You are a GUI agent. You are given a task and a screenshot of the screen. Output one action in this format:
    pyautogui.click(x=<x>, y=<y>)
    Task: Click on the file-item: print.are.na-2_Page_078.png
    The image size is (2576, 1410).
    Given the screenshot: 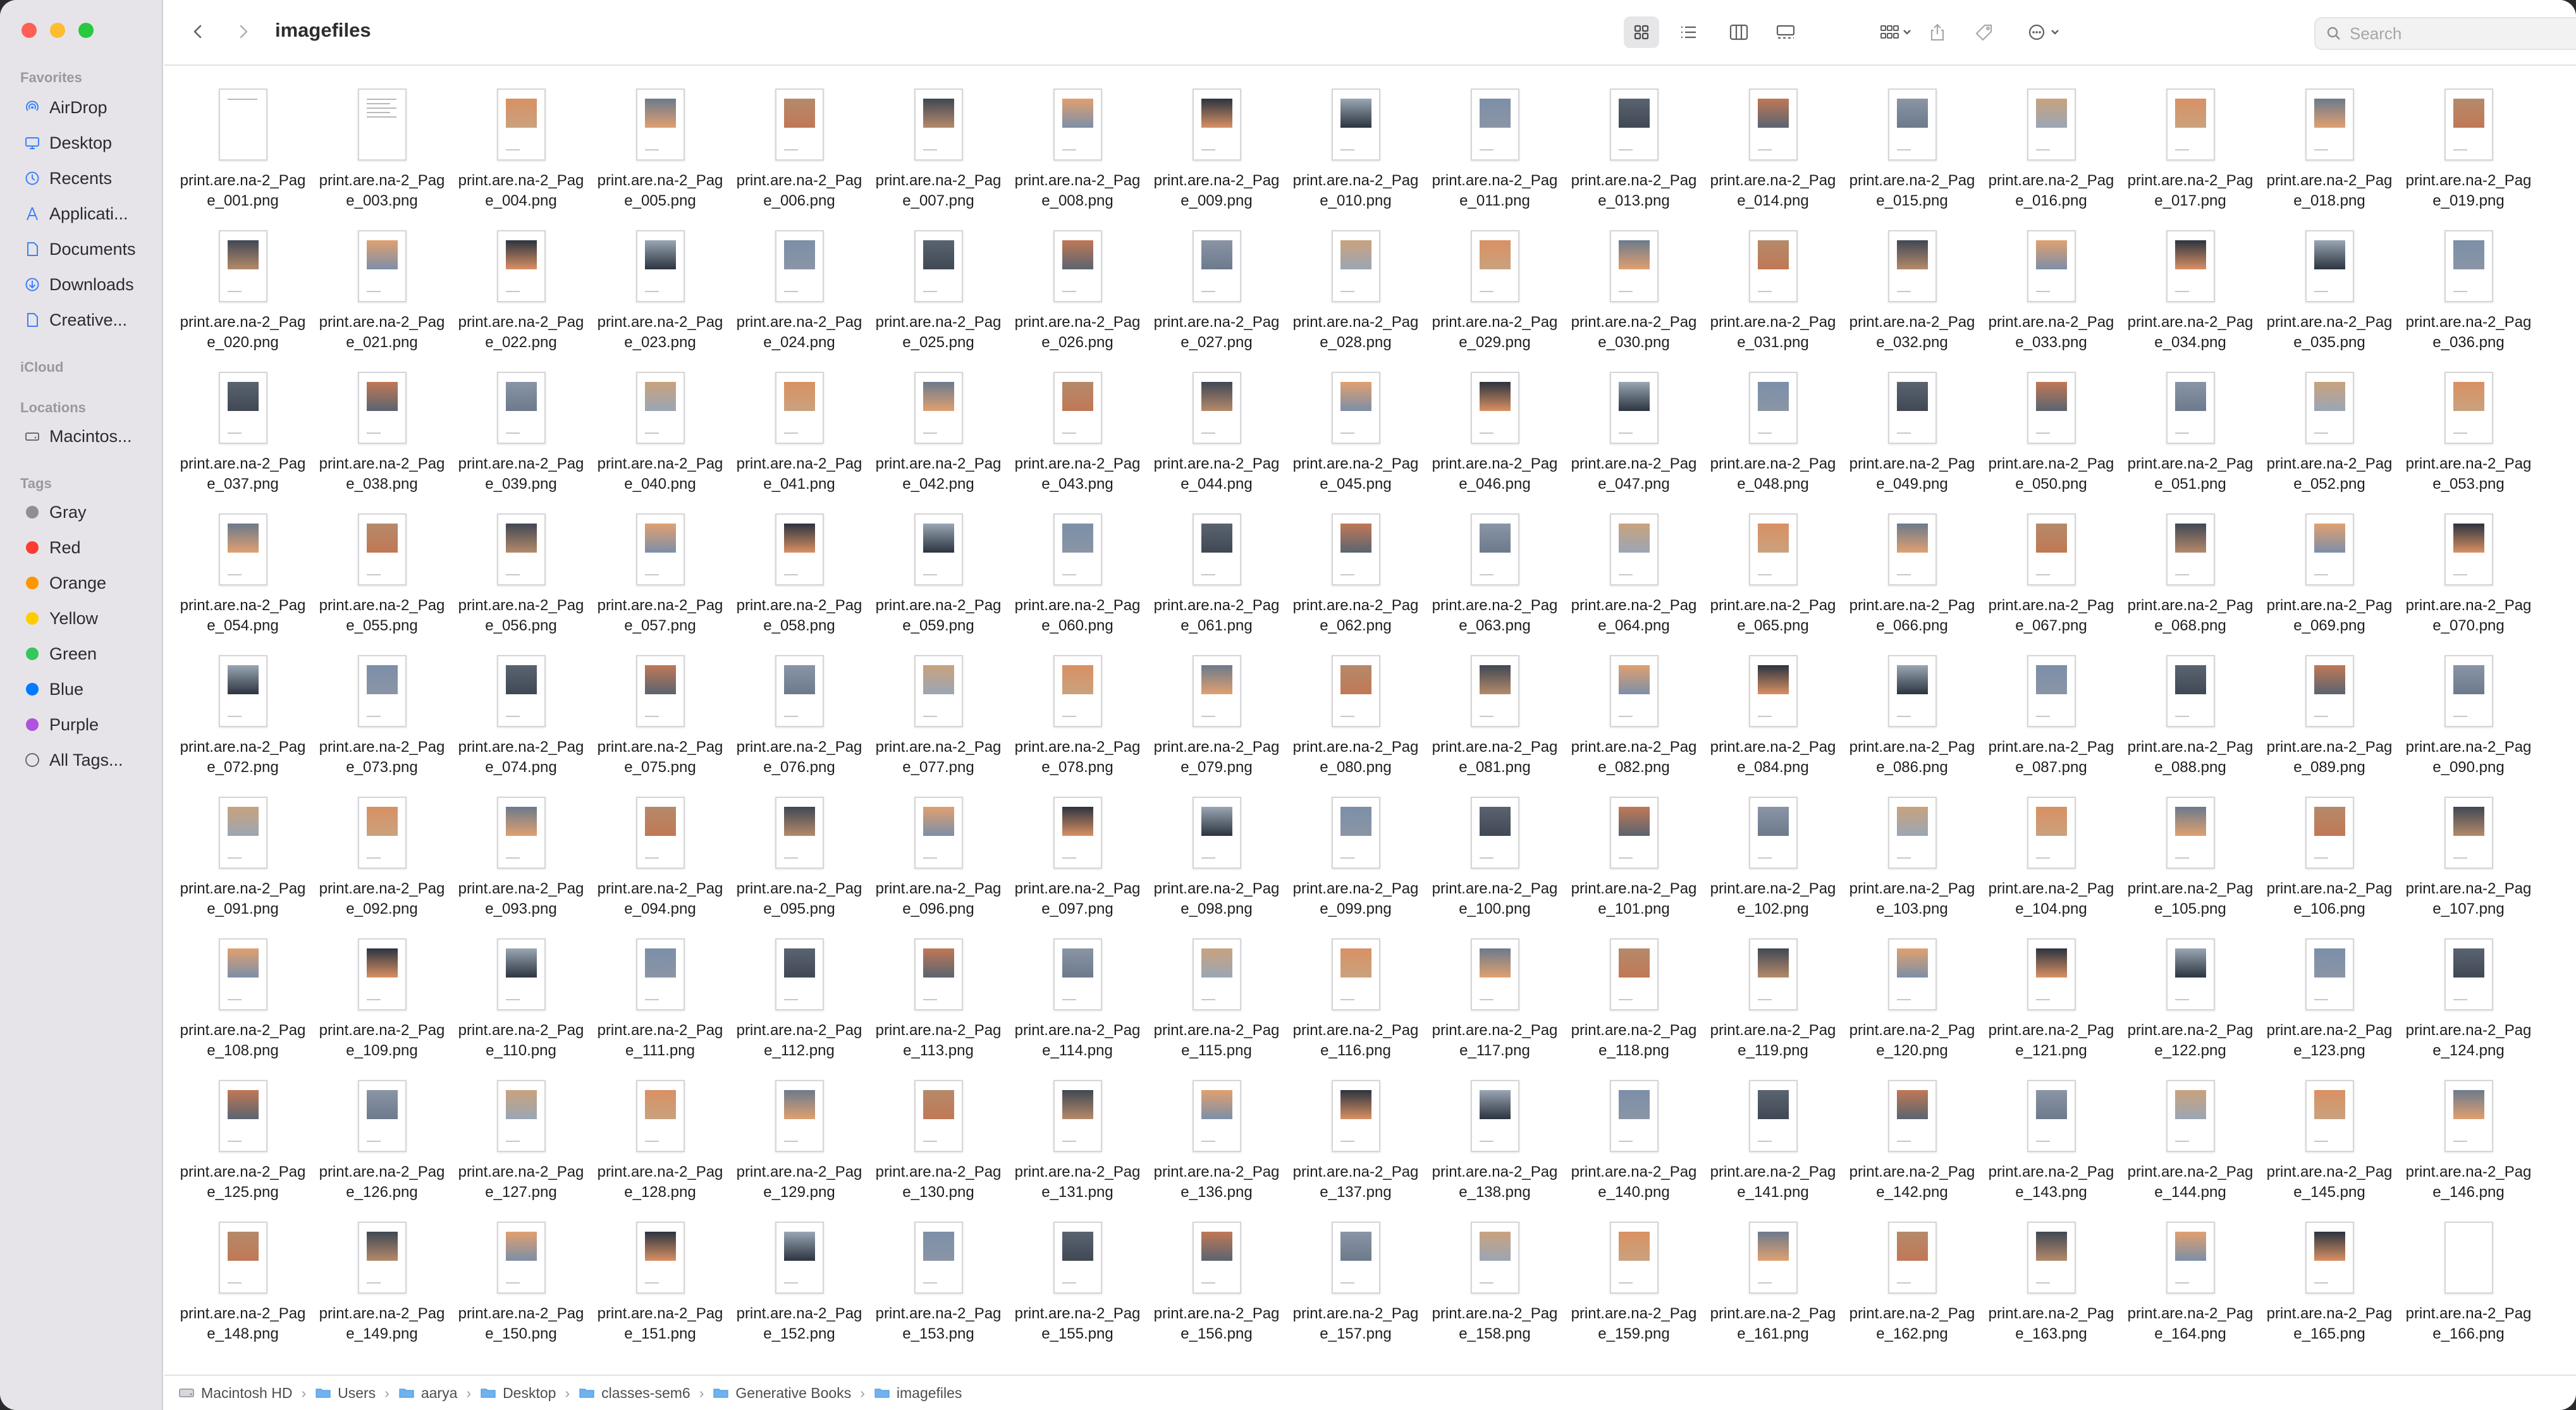 What is the action you would take?
    pyautogui.click(x=1077, y=716)
    